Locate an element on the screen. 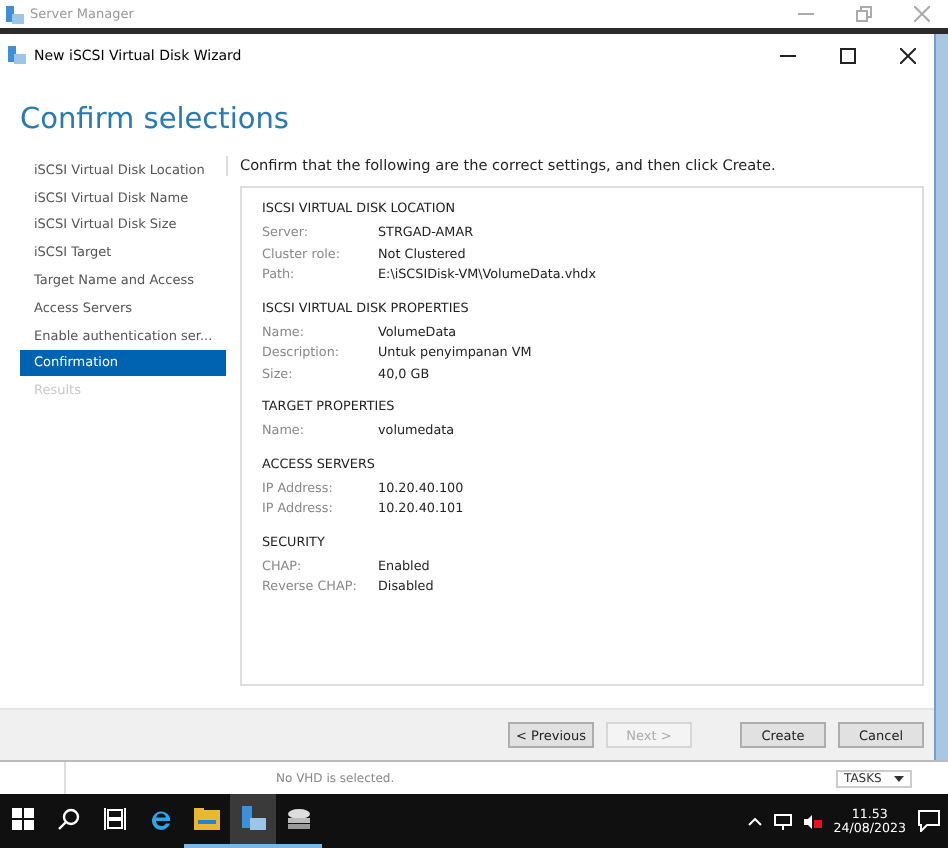 This screenshot has width=948, height=848. browser-e-icon is located at coordinates (161, 819).